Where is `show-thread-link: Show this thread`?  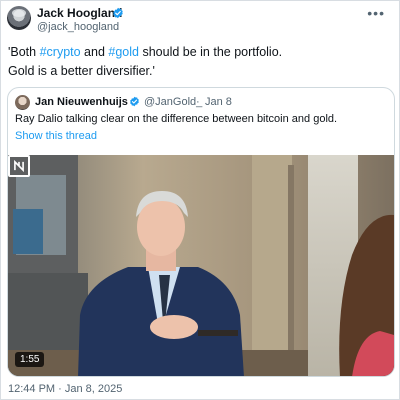 show-thread-link: Show this thread is located at coordinates (56, 136).